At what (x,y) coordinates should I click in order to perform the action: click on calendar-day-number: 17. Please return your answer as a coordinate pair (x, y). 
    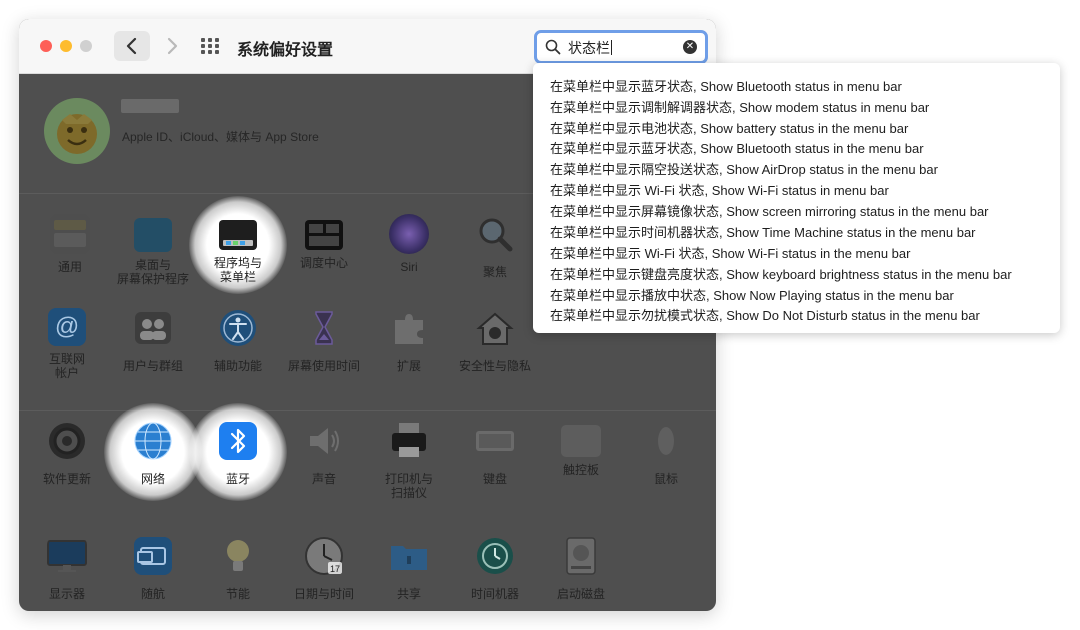
    Looking at the image, I should click on (335, 569).